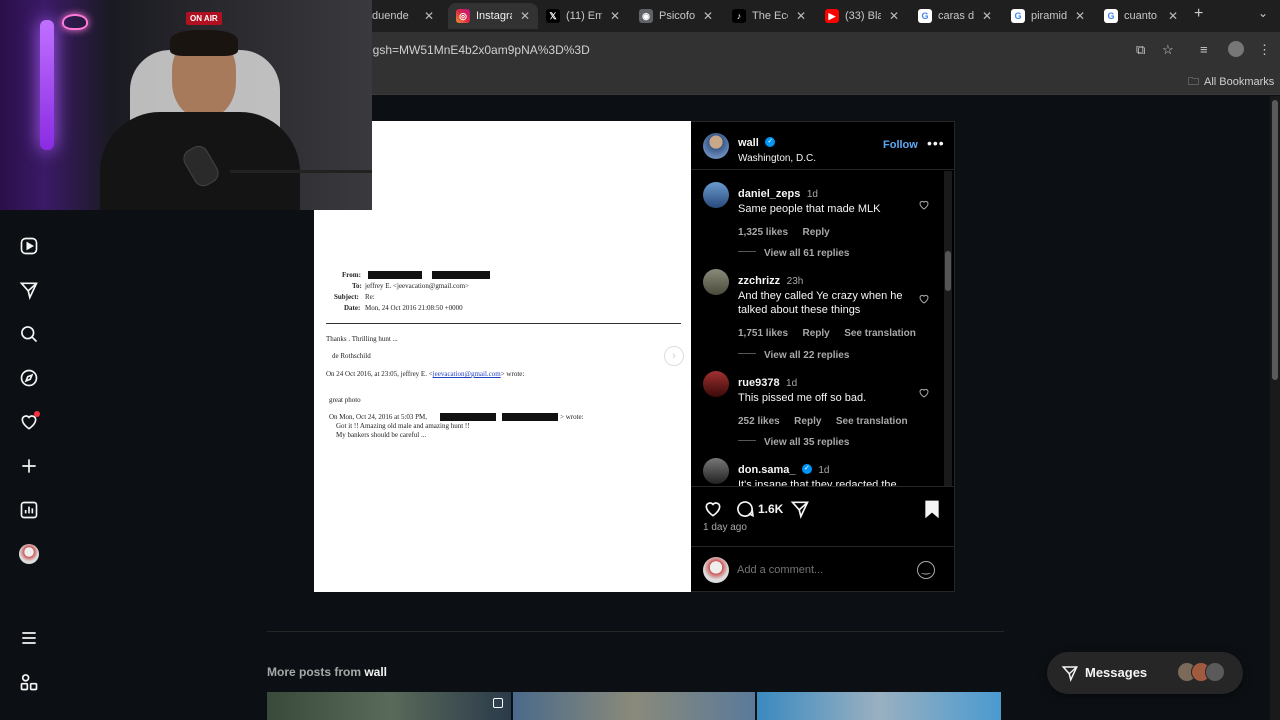 This screenshot has width=1280, height=720. I want to click on like-heart-icon, so click(713, 509).